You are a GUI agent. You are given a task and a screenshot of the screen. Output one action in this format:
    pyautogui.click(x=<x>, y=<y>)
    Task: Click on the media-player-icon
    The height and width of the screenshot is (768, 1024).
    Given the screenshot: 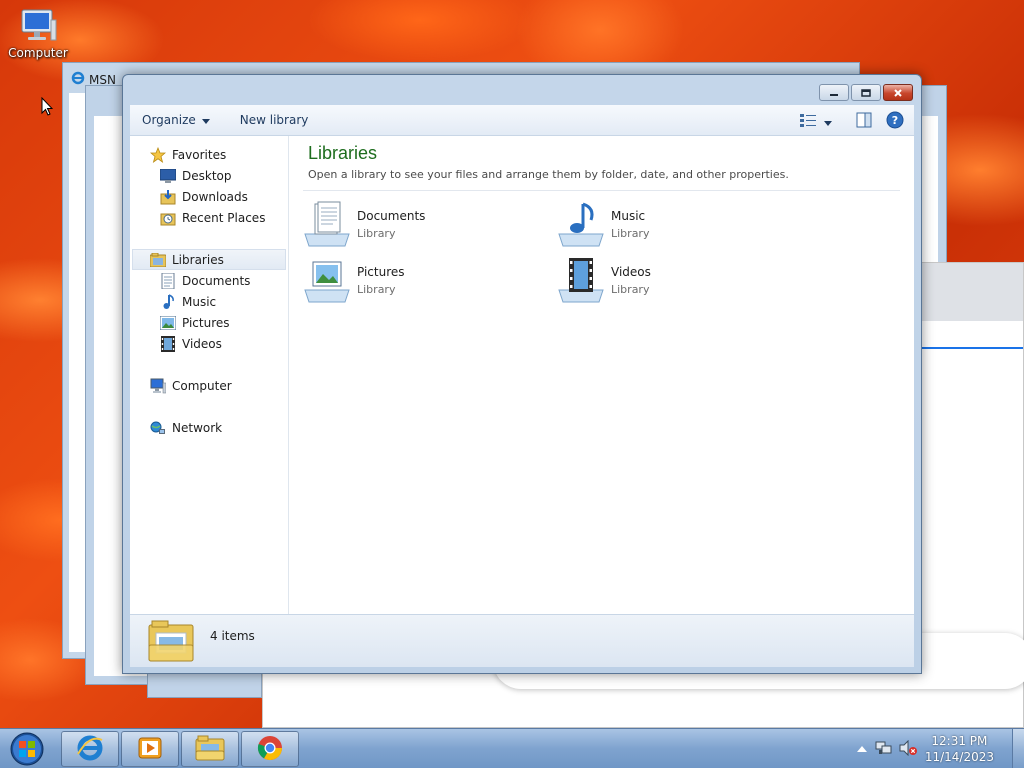 What is the action you would take?
    pyautogui.click(x=150, y=749)
    